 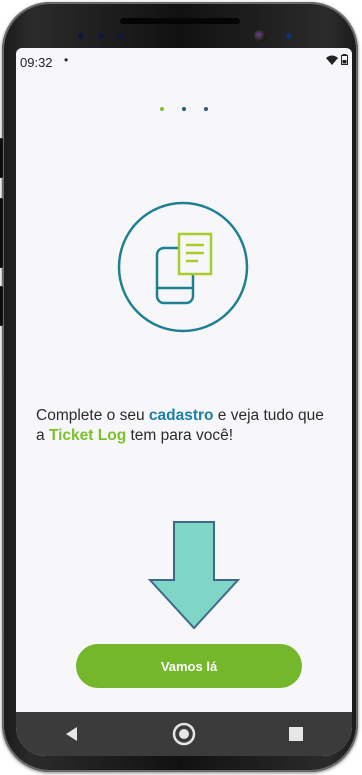 I want to click on status-time: 09:32, so click(x=36, y=62).